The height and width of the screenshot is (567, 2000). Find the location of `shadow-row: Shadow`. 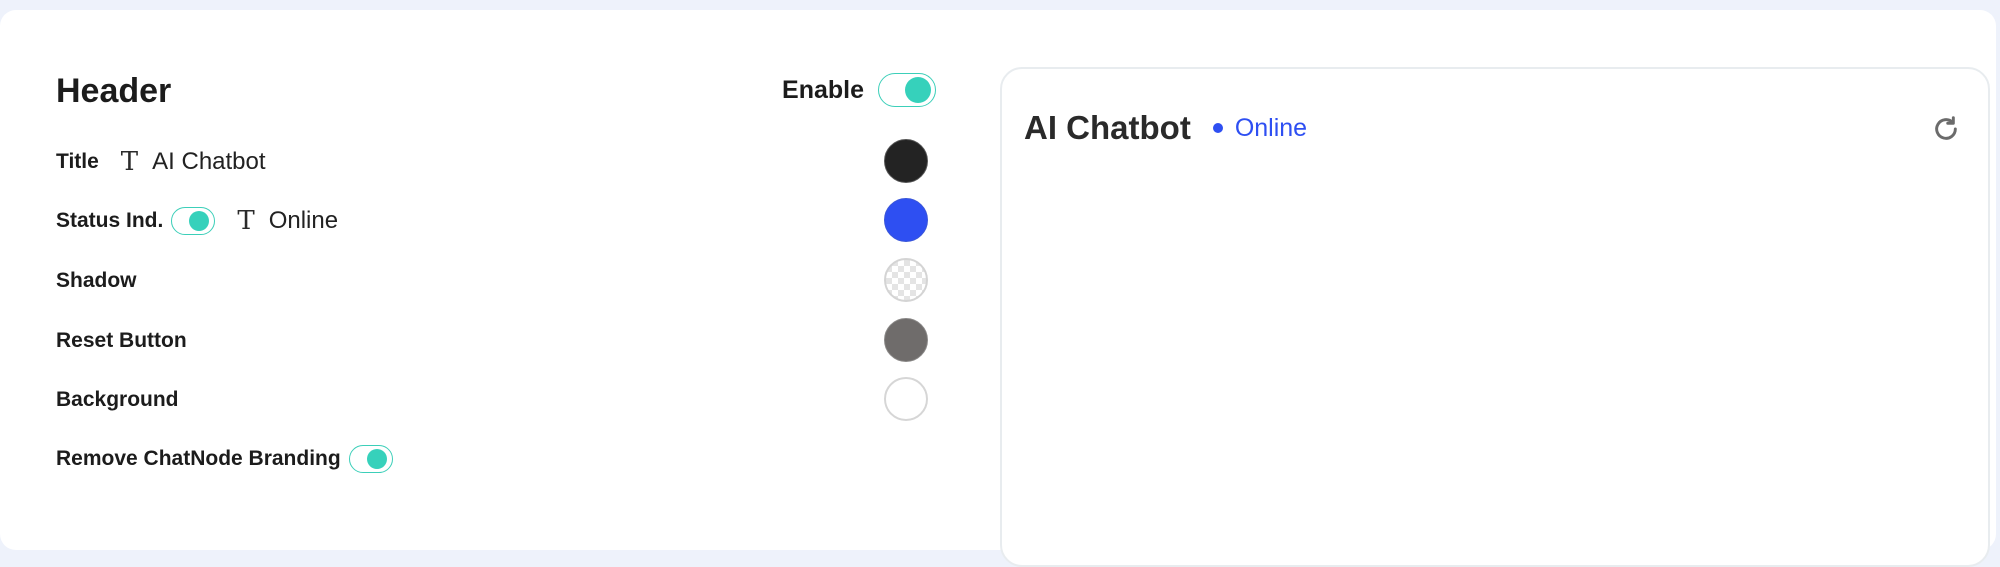

shadow-row: Shadow is located at coordinates (496, 281).